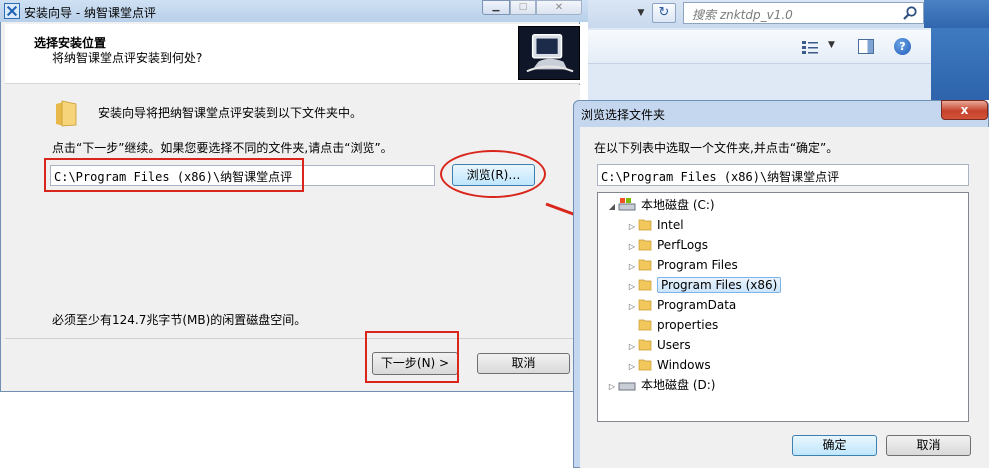 The width and height of the screenshot is (989, 468). Describe the element at coordinates (523, 363) in the screenshot. I see `cancel-button: 取消` at that location.